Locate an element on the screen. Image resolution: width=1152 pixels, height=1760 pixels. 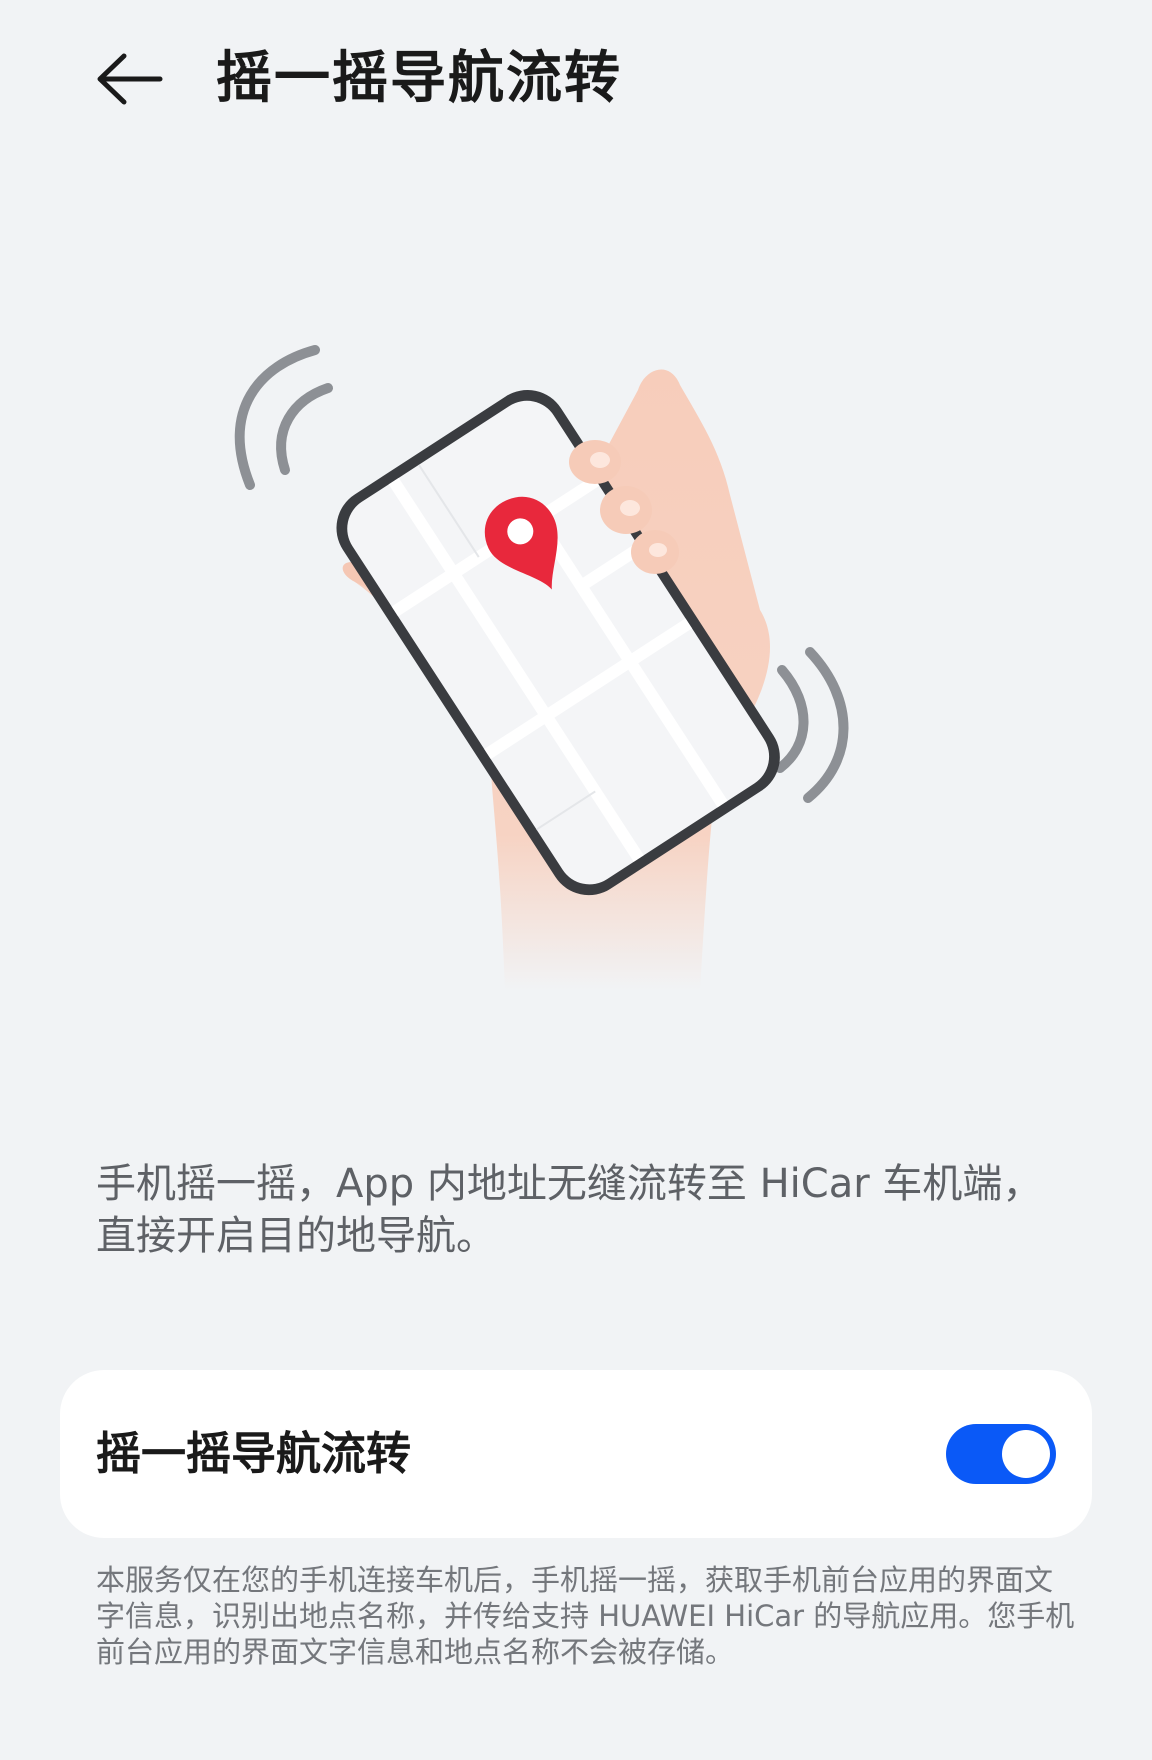
setting-label: 摇一摇导航流转 is located at coordinates (254, 1453).